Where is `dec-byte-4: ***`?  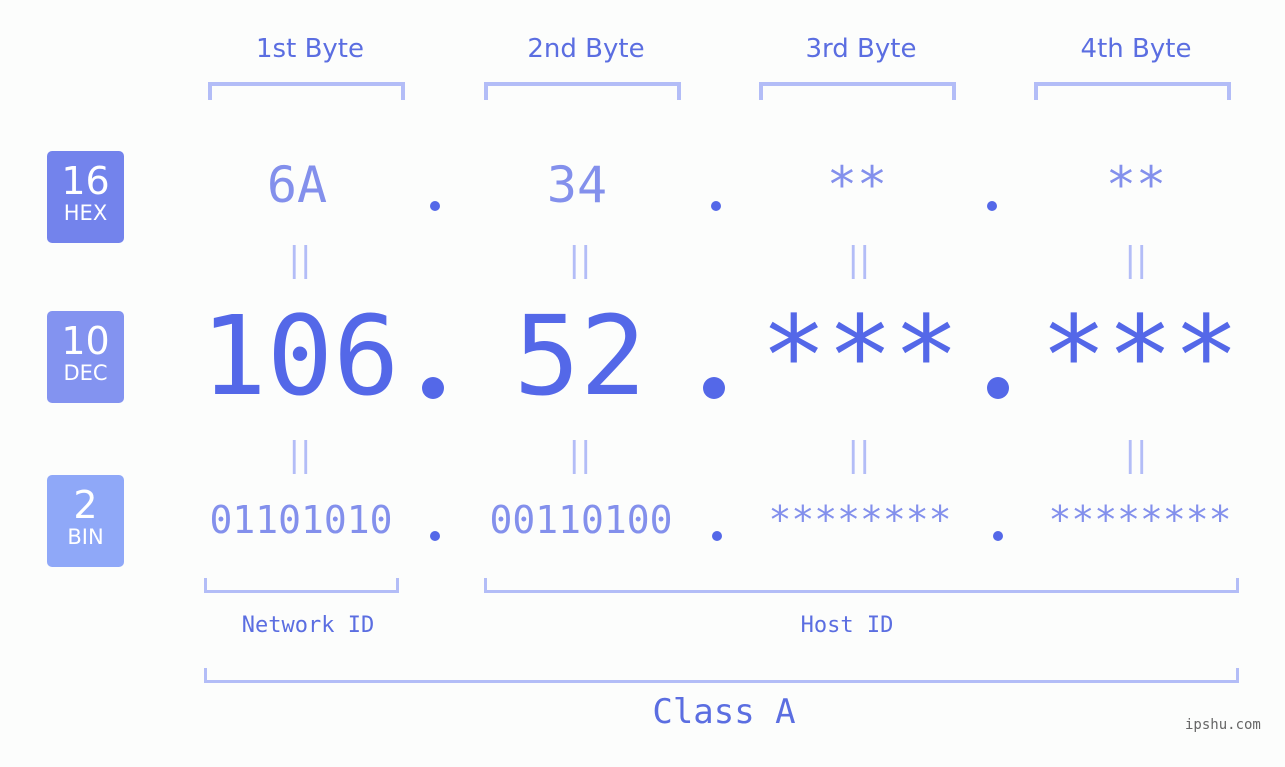 dec-byte-4: *** is located at coordinates (1140, 356).